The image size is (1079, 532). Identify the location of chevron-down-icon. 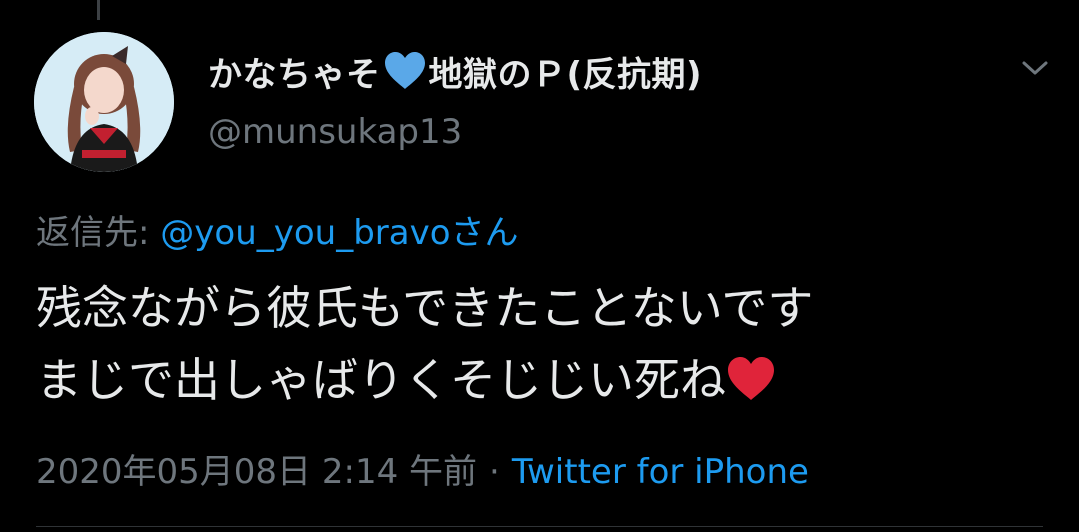
(1035, 68).